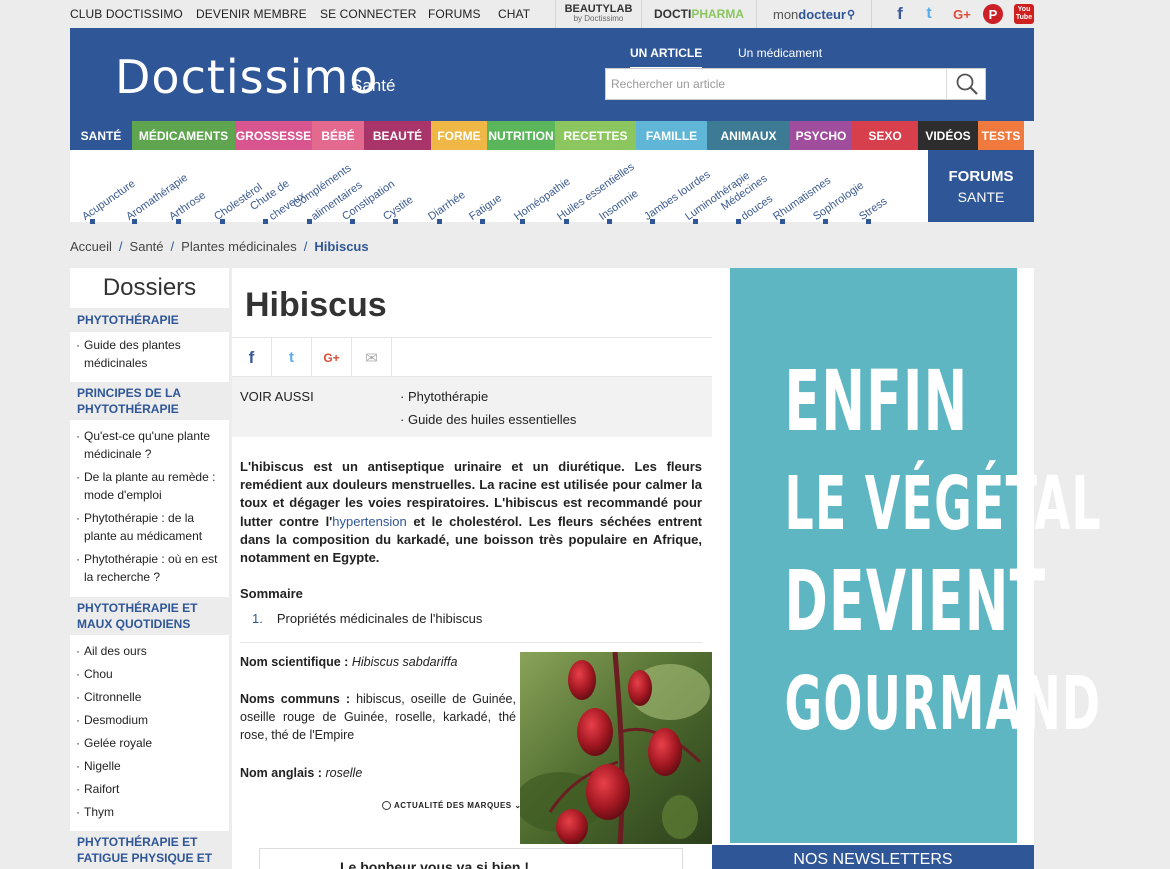 This screenshot has height=869, width=1170. Describe the element at coordinates (271, 593) in the screenshot. I see `sommaire-title: Sommaire` at that location.